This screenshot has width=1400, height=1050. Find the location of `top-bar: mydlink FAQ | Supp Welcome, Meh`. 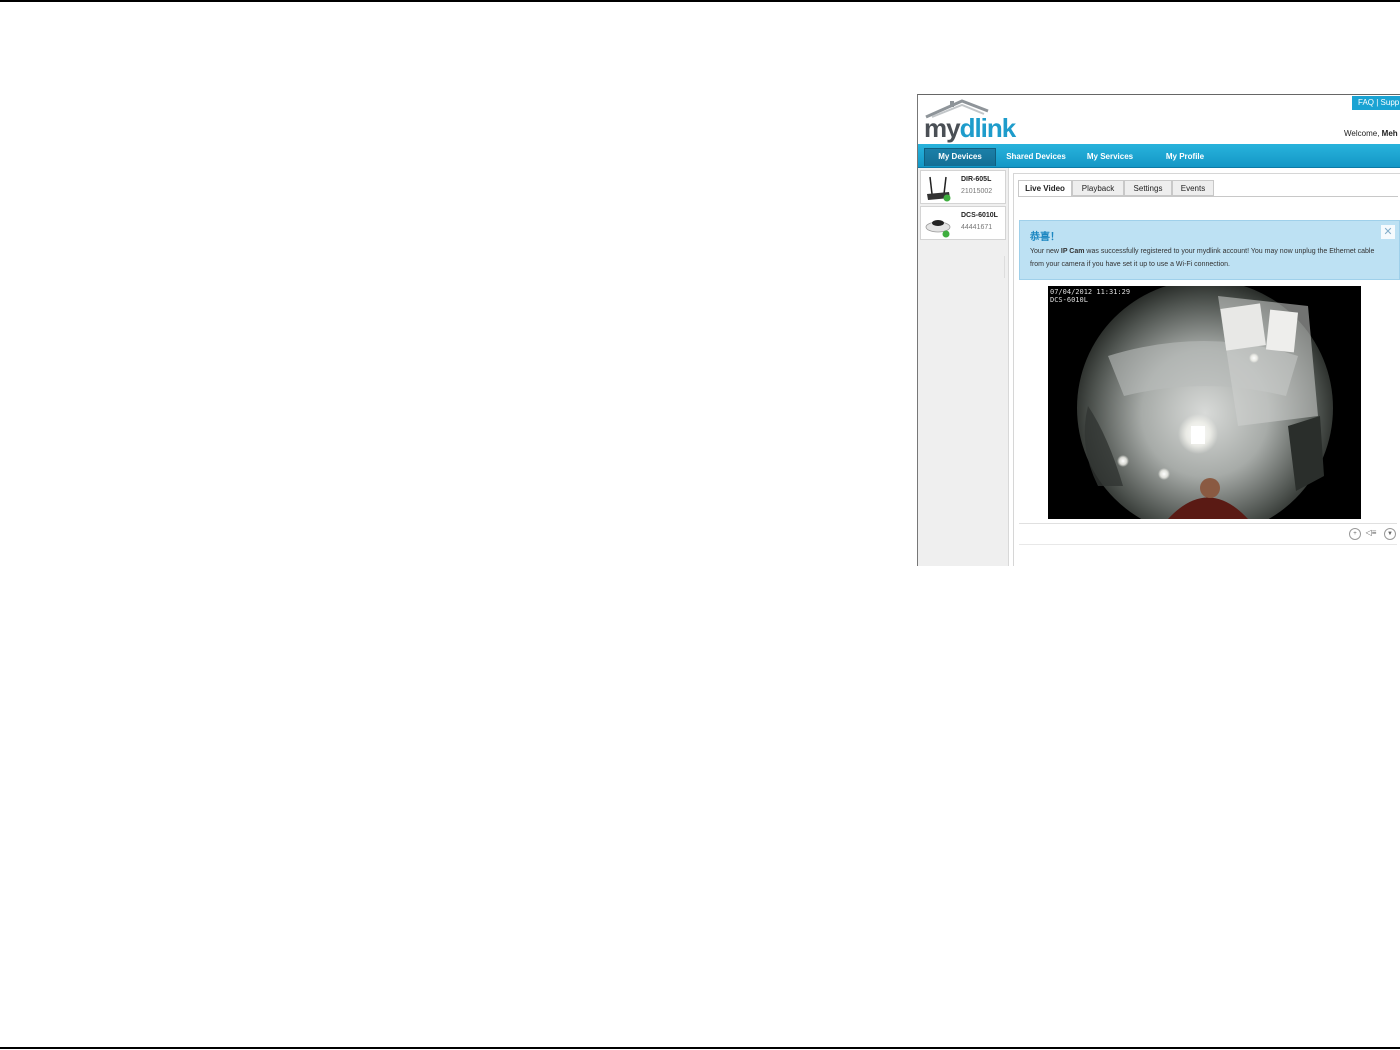

top-bar: mydlink FAQ | Supp Welcome, Meh is located at coordinates (1159, 119).